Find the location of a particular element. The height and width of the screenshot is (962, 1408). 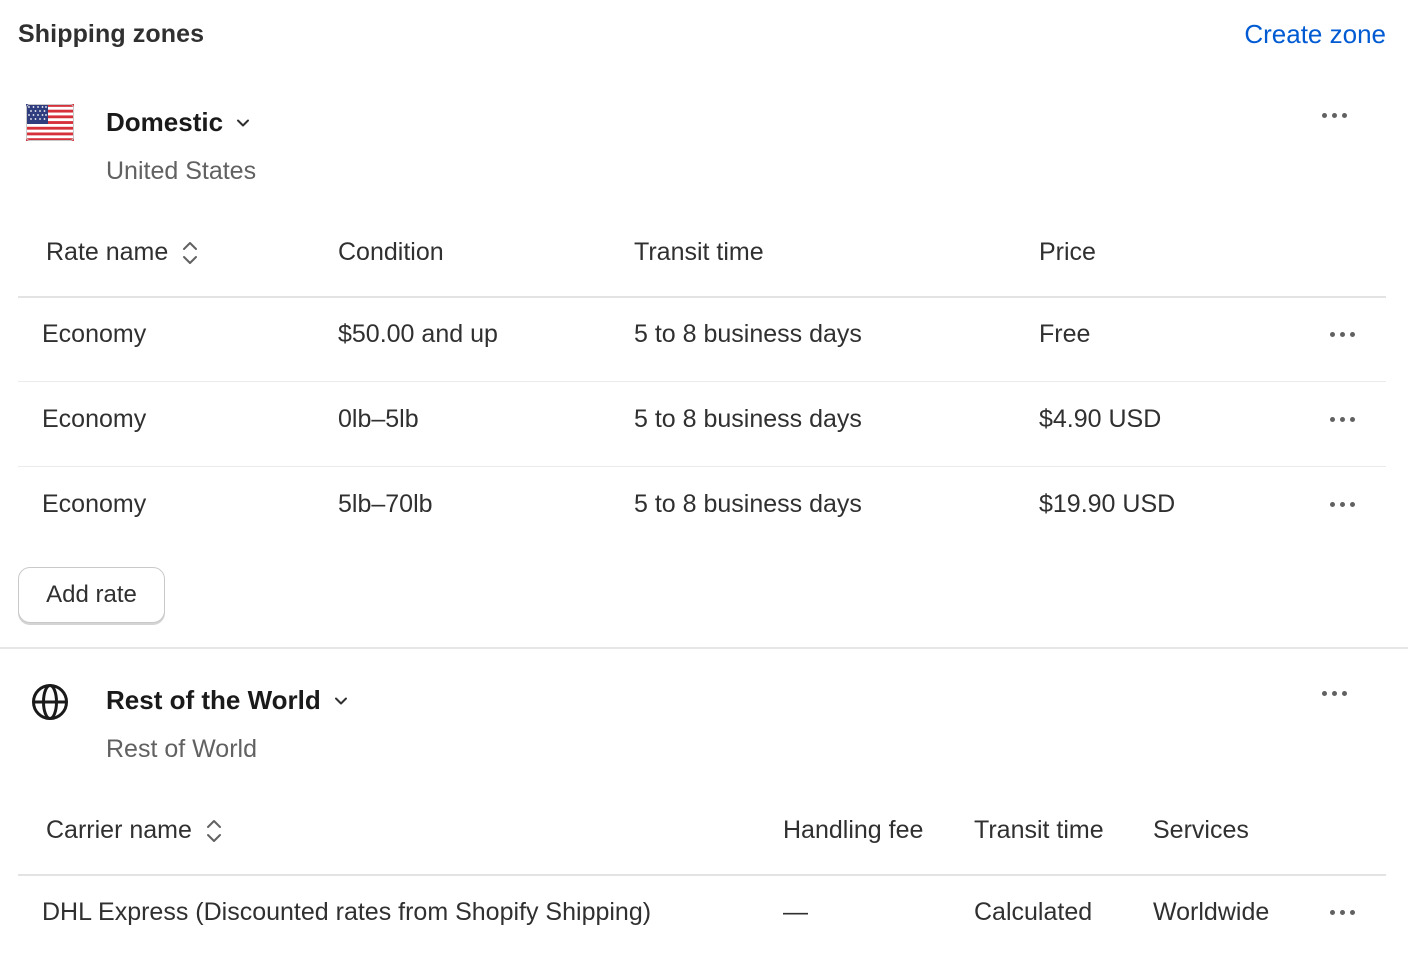

globe-icon is located at coordinates (50, 702).